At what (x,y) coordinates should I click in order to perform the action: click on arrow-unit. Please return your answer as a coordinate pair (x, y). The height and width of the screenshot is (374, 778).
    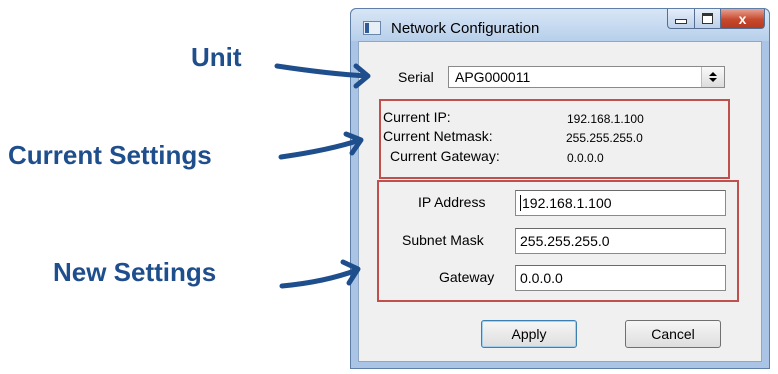
    Looking at the image, I should click on (322, 71).